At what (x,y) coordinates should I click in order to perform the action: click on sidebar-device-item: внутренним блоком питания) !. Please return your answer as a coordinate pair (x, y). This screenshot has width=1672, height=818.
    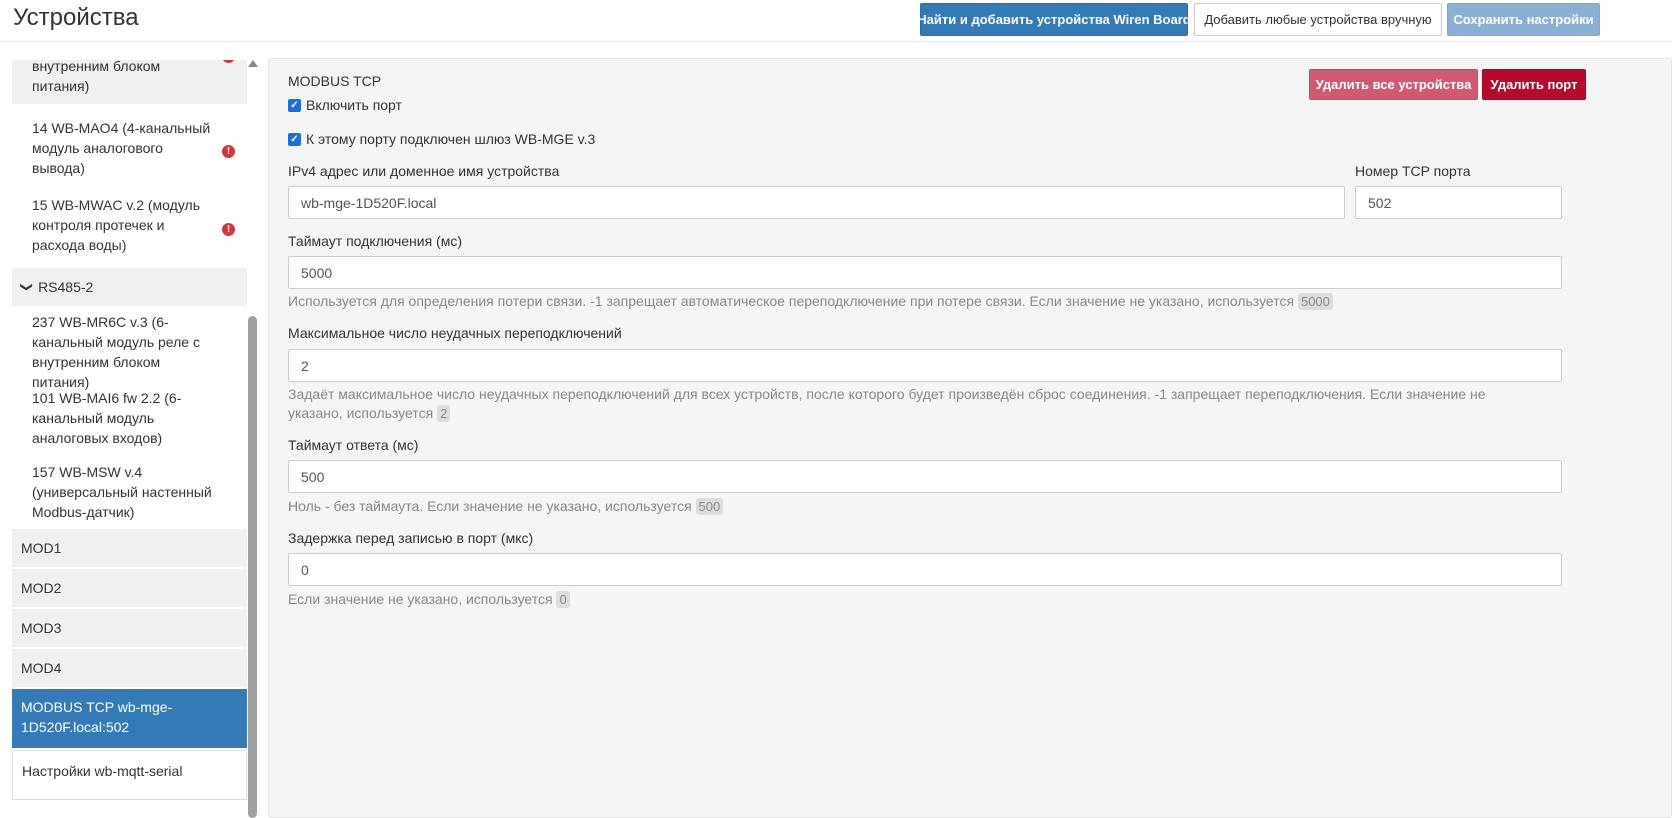
    Looking at the image, I should click on (129, 82).